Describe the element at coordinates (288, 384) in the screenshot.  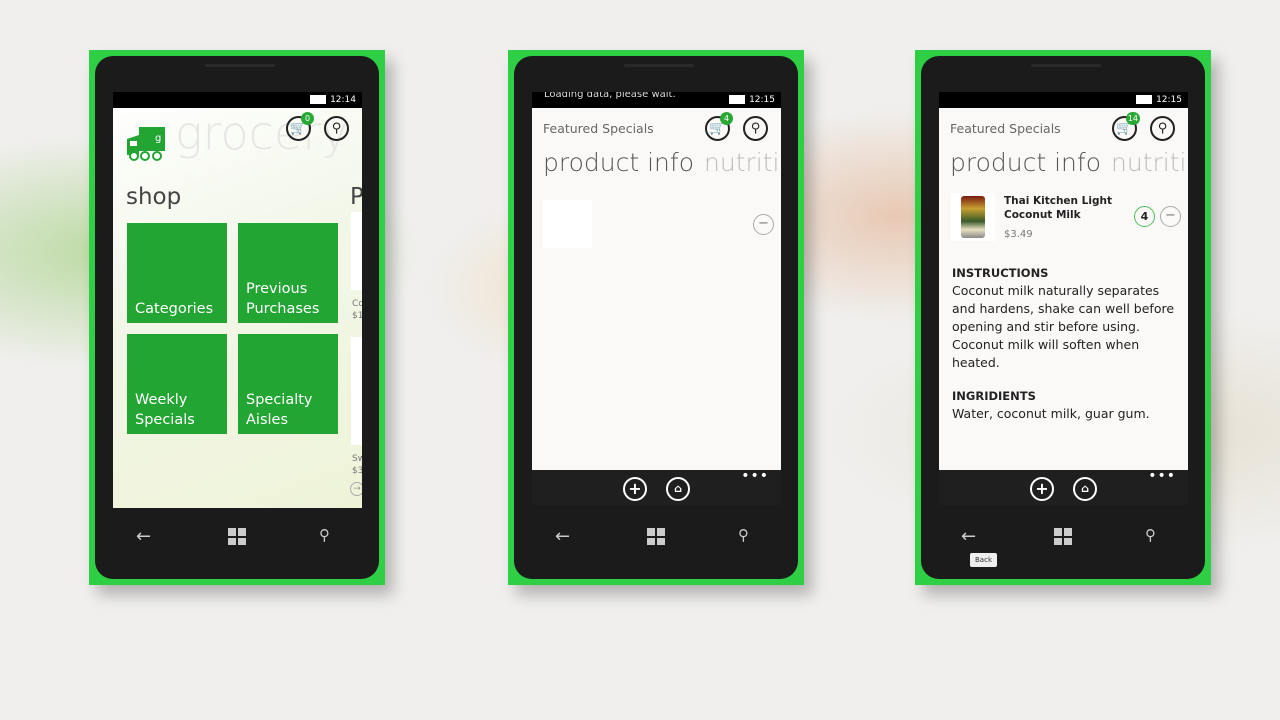
I see `tile-specialty-aisles: Specialty Aisles` at that location.